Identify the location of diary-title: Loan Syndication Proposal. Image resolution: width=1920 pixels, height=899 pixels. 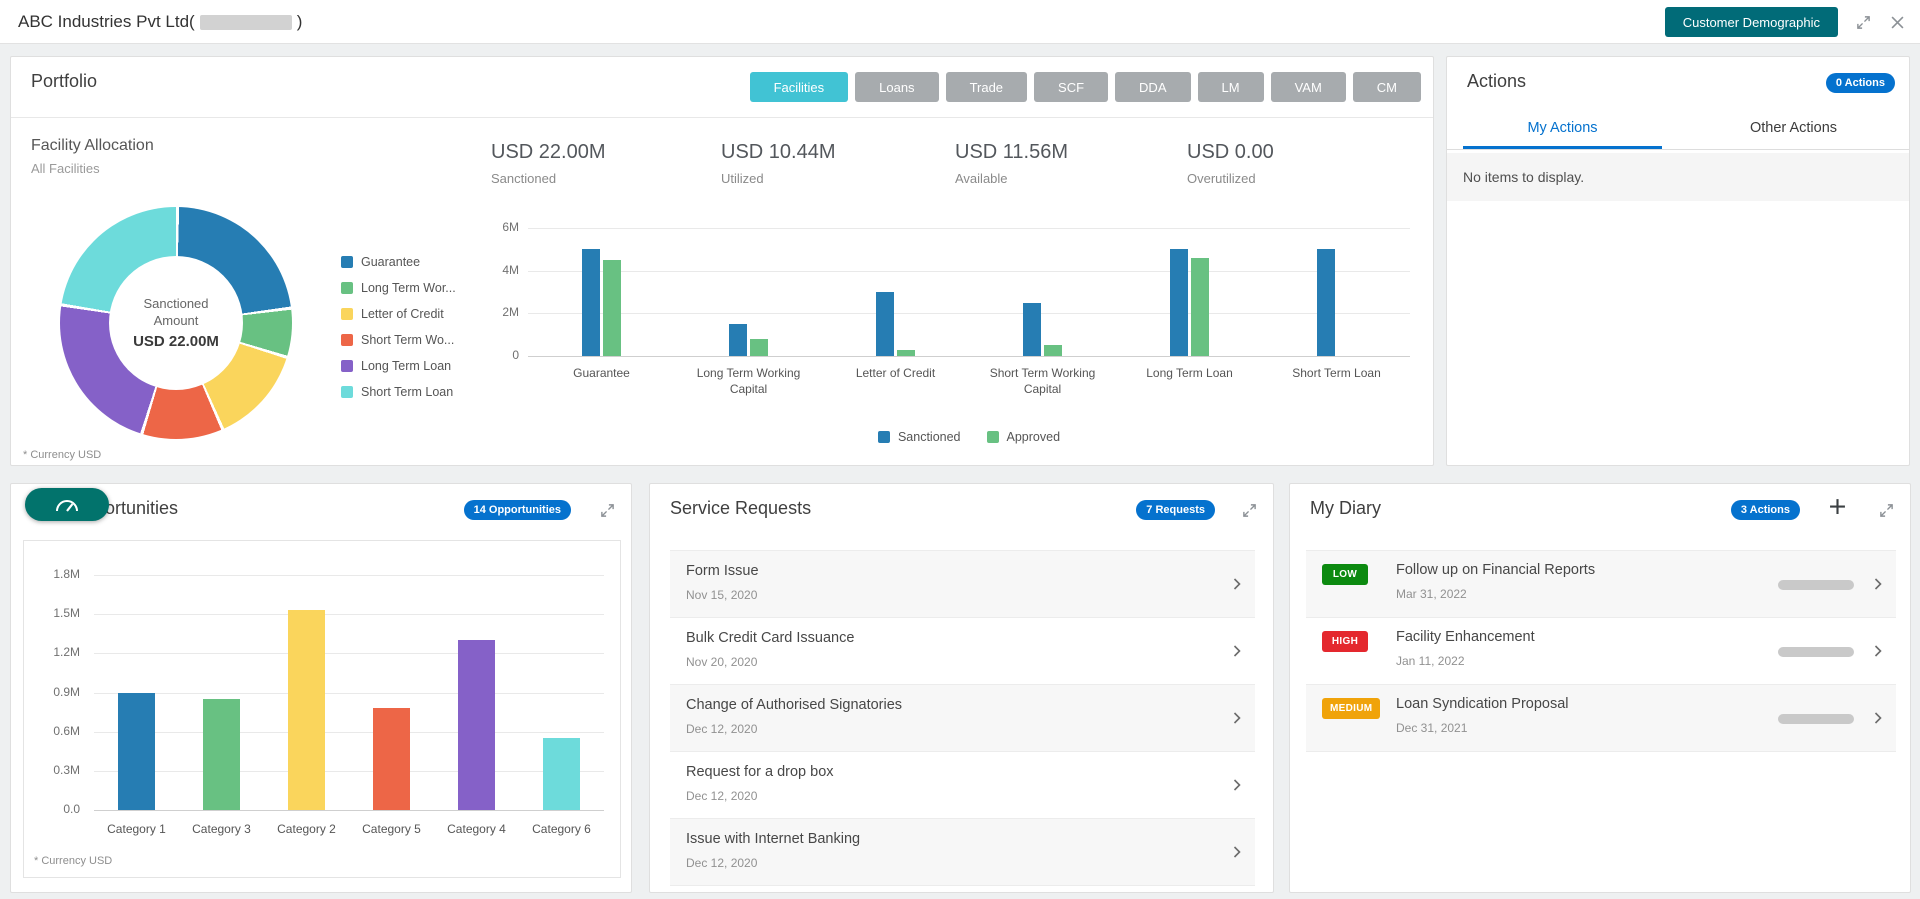
(1482, 704).